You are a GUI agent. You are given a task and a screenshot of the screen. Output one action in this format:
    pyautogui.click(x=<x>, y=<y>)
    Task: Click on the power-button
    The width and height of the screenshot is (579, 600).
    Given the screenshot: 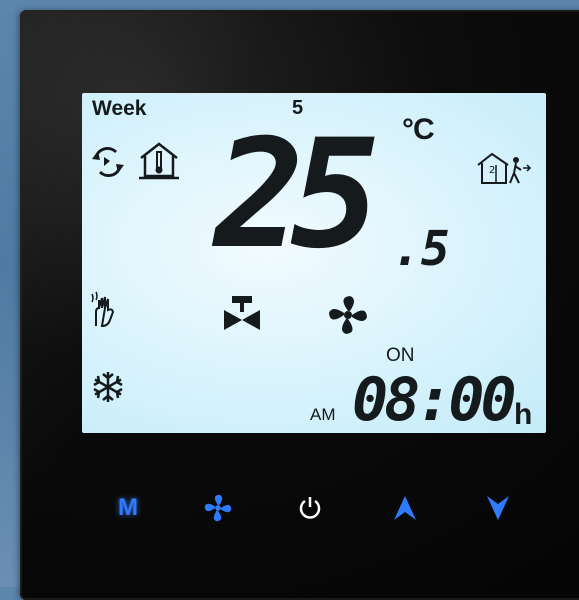 What is the action you would take?
    pyautogui.click(x=310, y=508)
    